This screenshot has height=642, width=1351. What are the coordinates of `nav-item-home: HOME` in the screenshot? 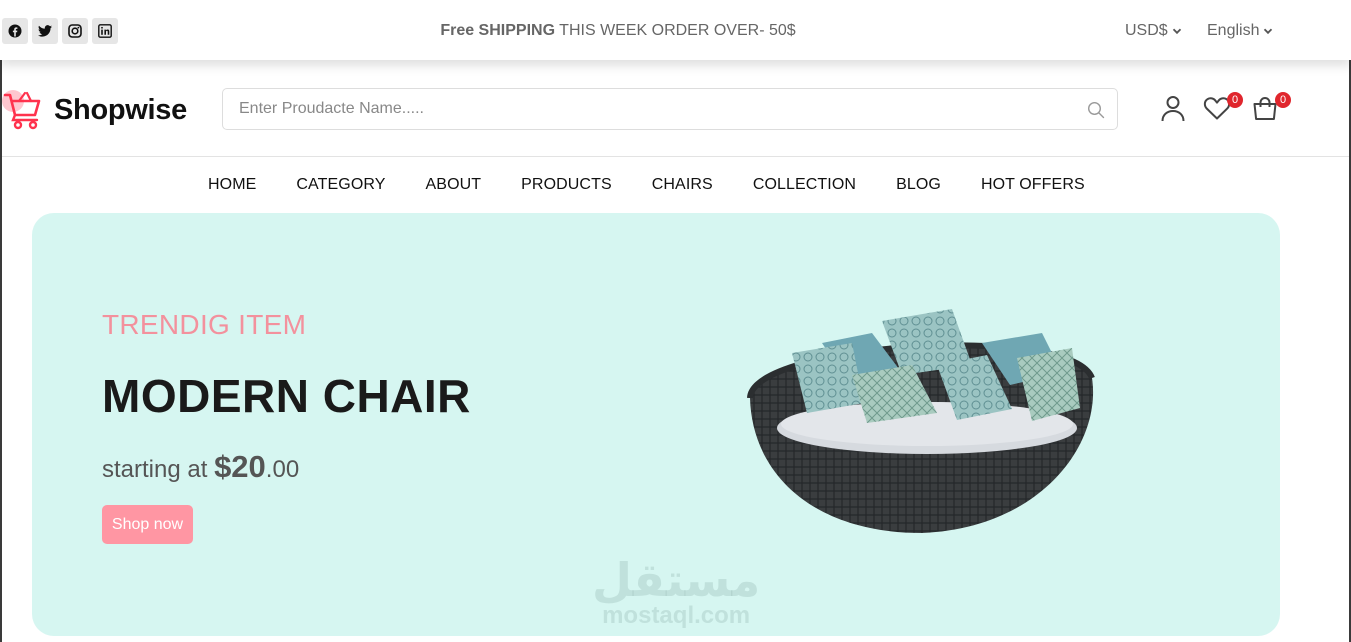 It's located at (232, 185).